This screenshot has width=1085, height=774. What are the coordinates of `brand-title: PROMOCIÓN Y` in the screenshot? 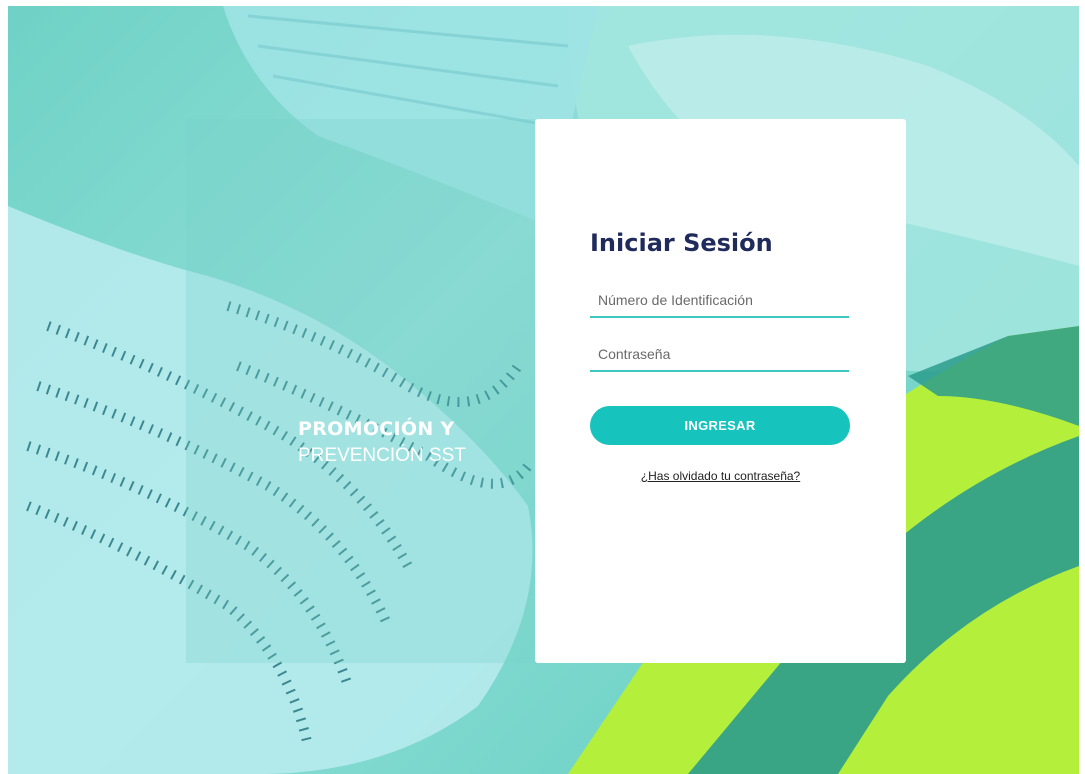 It's located at (376, 429).